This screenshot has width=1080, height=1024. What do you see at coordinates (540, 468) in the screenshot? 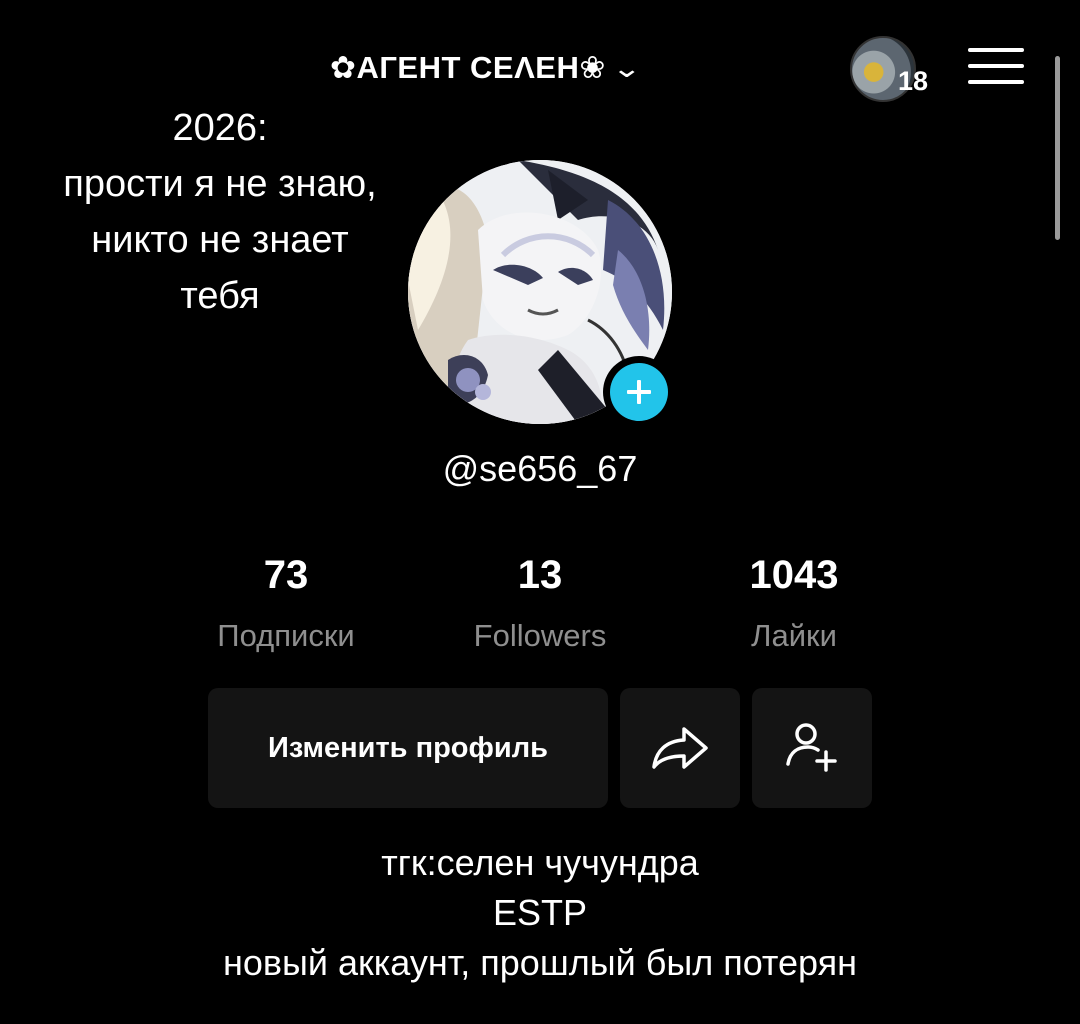
I see `username-handle: @se656_67` at bounding box center [540, 468].